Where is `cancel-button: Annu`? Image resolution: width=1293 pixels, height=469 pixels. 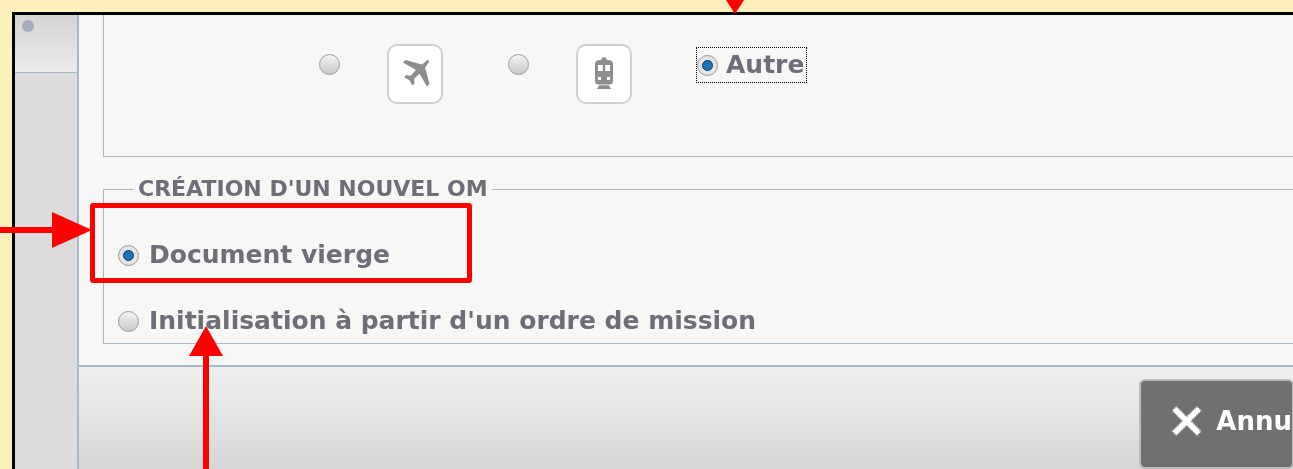 cancel-button: Annu is located at coordinates (1216, 424).